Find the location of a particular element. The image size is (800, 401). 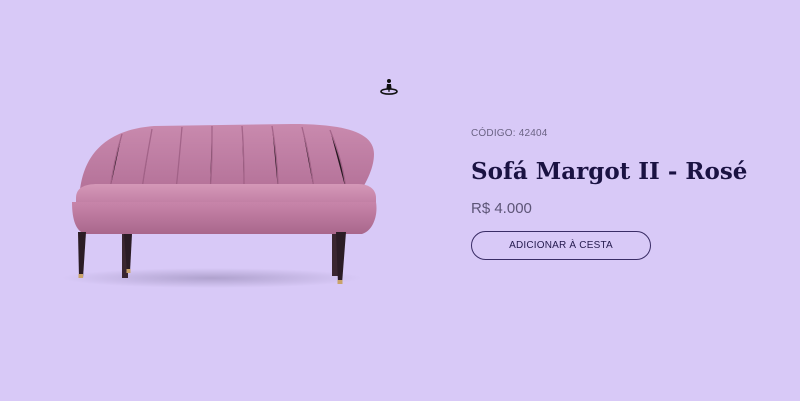

add-to-cart-button: ADICIONAR À CESTA is located at coordinates (561, 245).